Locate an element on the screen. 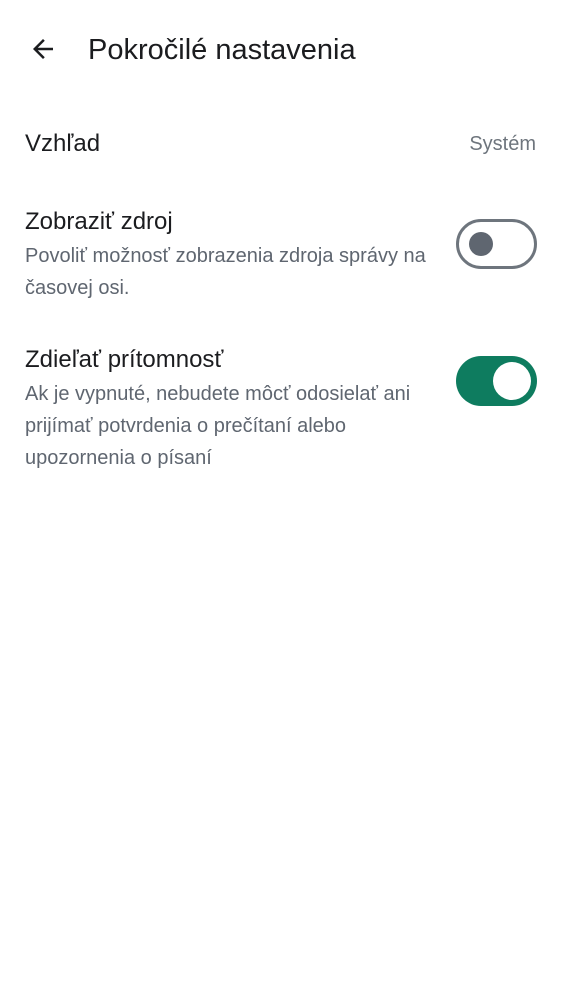 The height and width of the screenshot is (1000, 562). share-presence-toggle is located at coordinates (496, 381).